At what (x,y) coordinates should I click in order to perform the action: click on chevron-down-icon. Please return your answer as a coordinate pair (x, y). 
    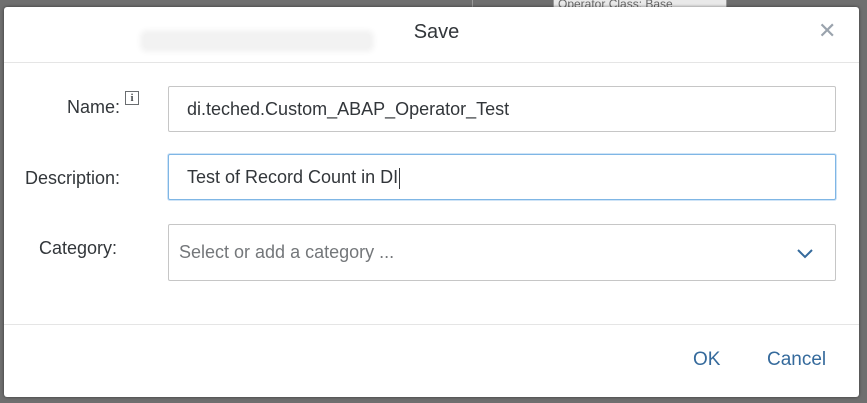
    Looking at the image, I should click on (805, 253).